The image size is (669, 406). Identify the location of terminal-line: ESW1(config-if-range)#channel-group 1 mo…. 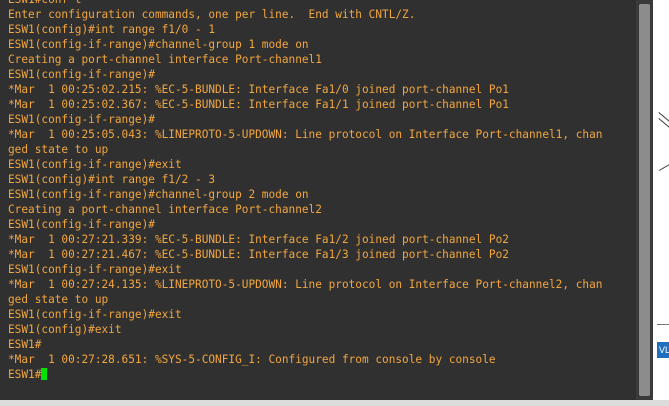
(158, 44).